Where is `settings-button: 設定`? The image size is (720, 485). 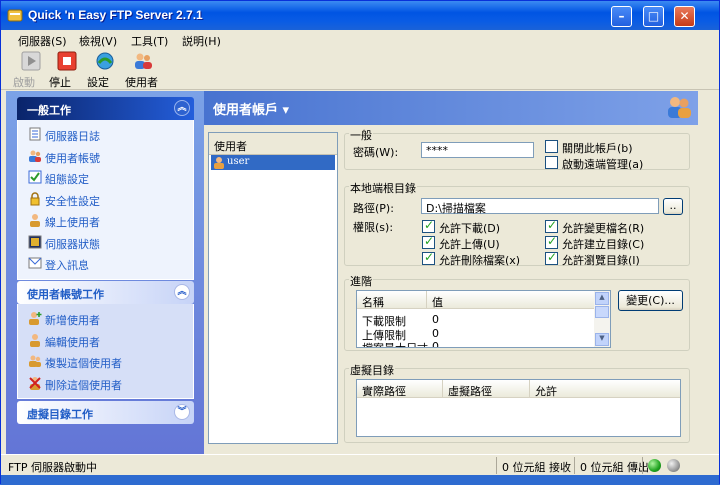
settings-button: 設定 is located at coordinates (105, 70).